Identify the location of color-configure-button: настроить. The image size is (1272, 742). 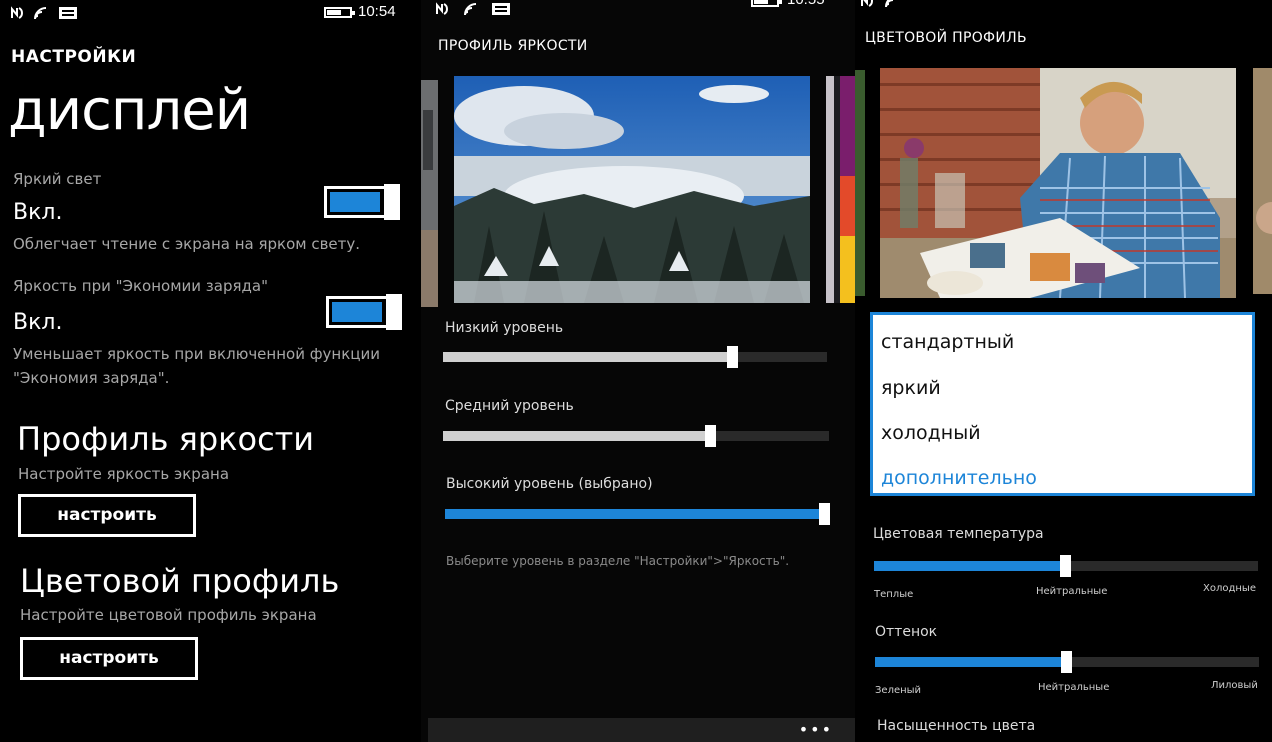
(109, 658).